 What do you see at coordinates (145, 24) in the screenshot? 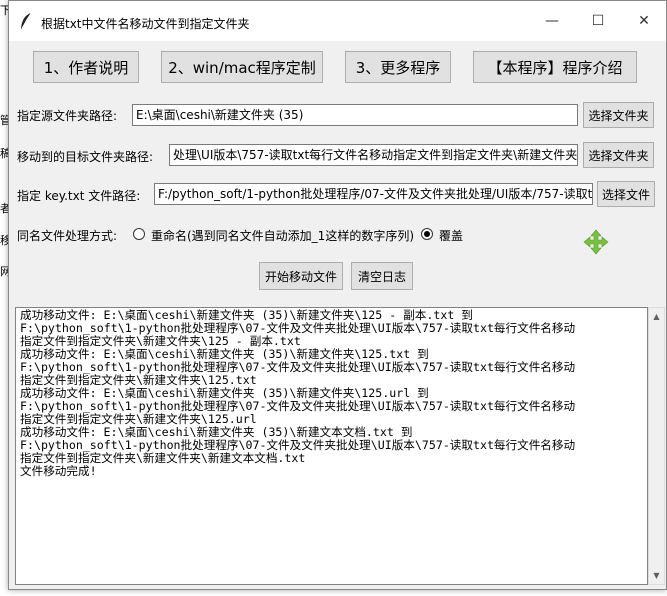
I see `window-title: 根据txt中文件名移动文件到指定文件夹` at bounding box center [145, 24].